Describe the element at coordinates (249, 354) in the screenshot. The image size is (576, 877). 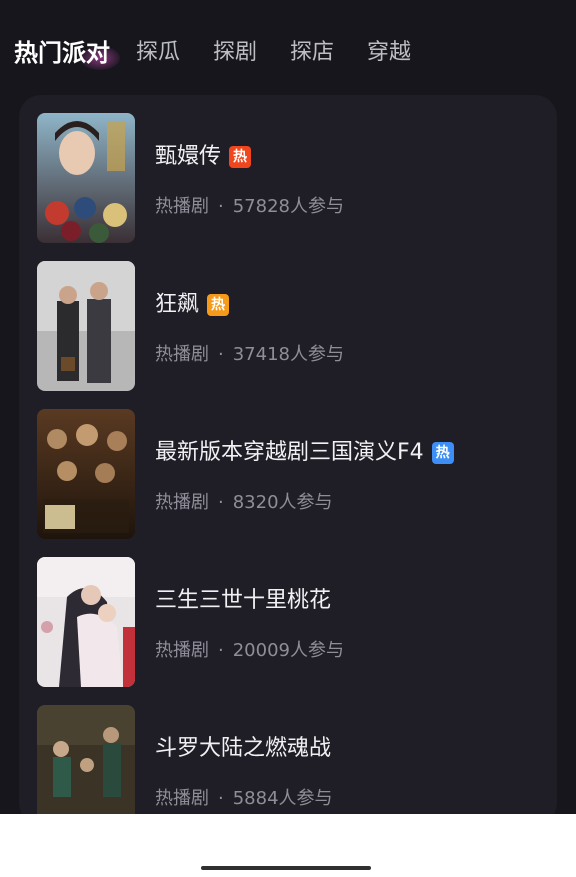
I see `item-meta: 热播剧 · 37418人参与` at that location.